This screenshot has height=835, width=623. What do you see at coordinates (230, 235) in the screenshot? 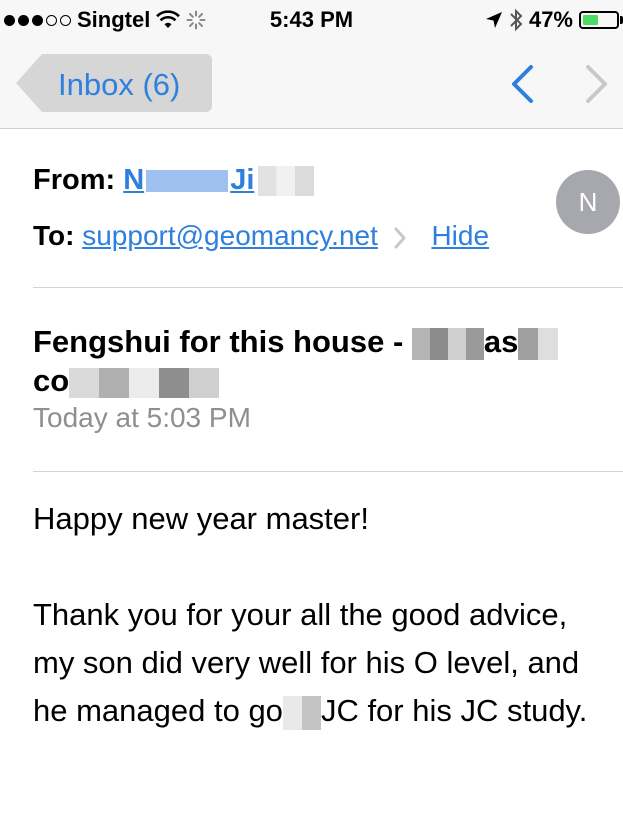
I see `recipient-address: support@geomancy.net` at bounding box center [230, 235].